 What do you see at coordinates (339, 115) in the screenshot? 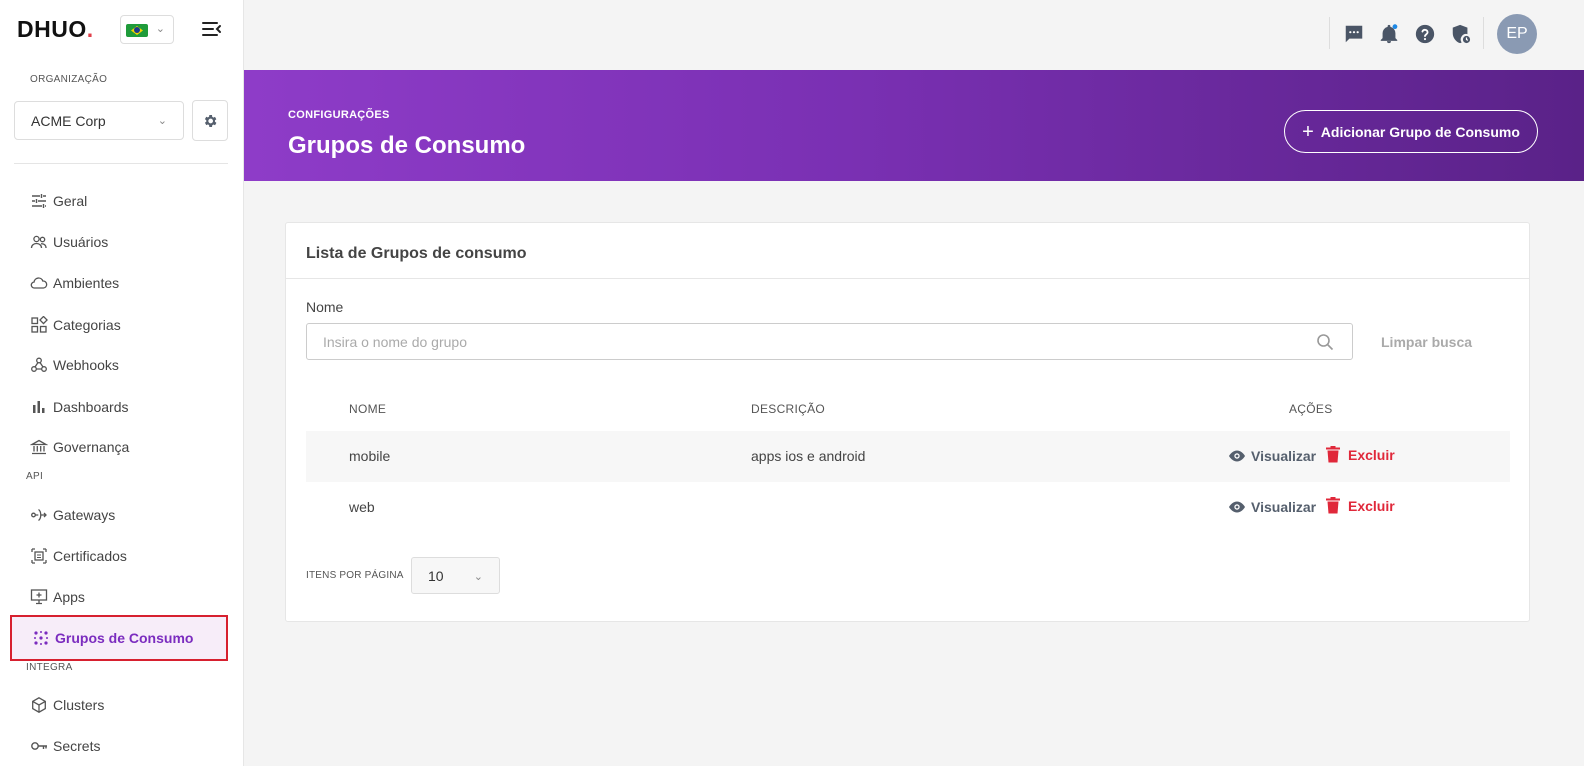
I see `breadcrumb: CONFIGURAÇÕES` at bounding box center [339, 115].